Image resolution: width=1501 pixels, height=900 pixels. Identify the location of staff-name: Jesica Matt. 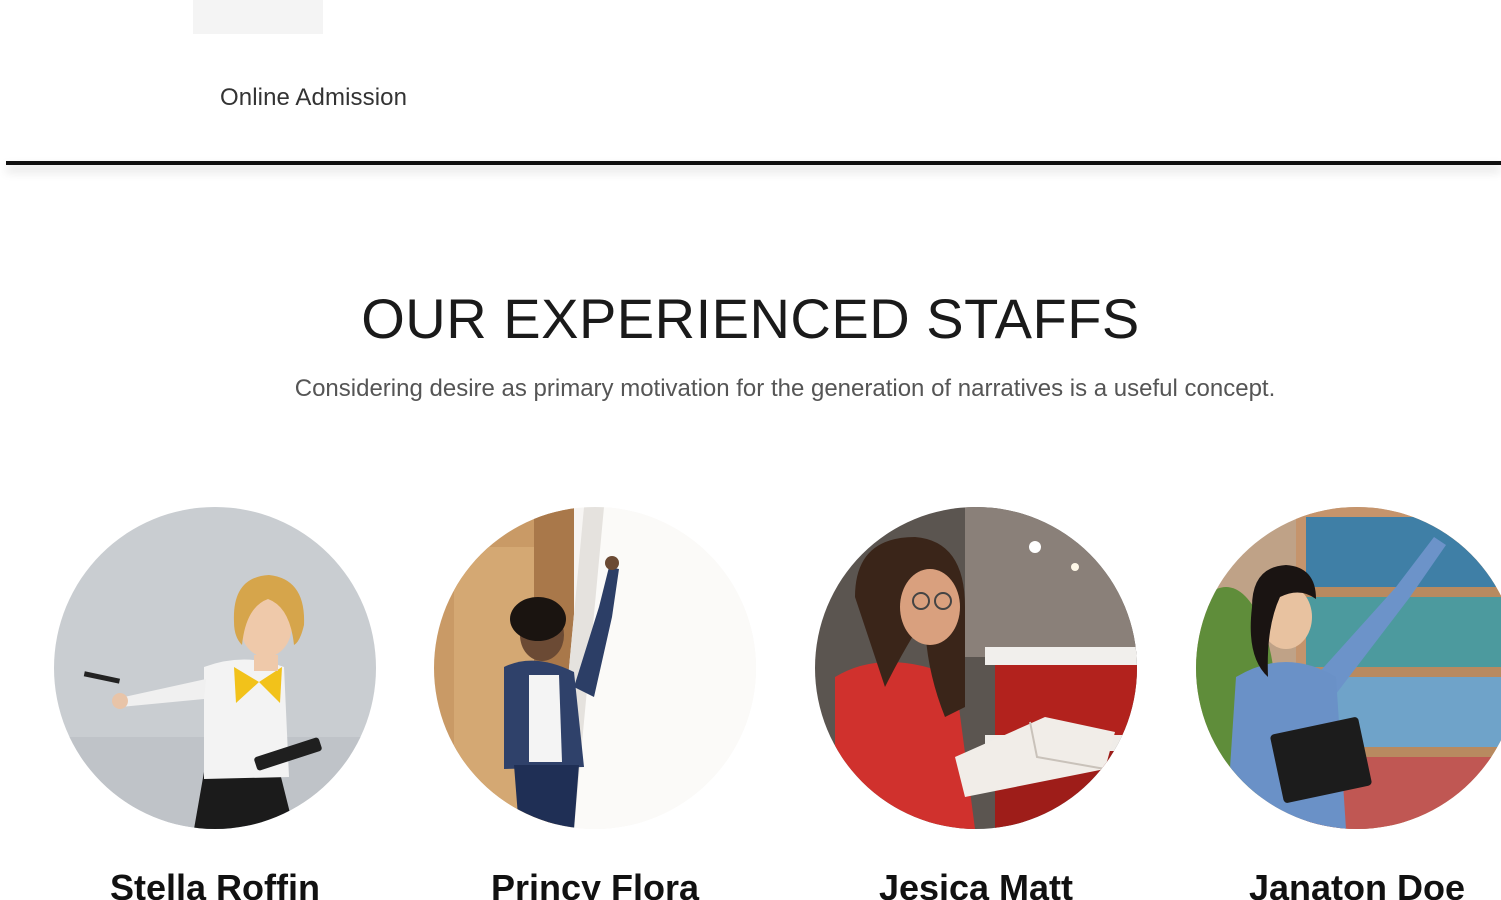
(976, 883).